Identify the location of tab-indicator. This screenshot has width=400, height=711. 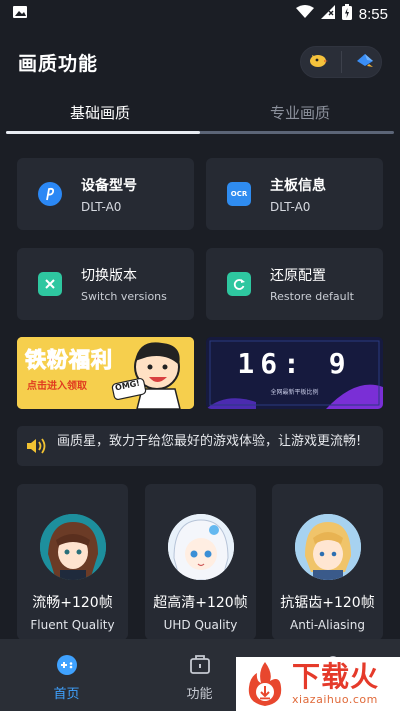
(103, 132).